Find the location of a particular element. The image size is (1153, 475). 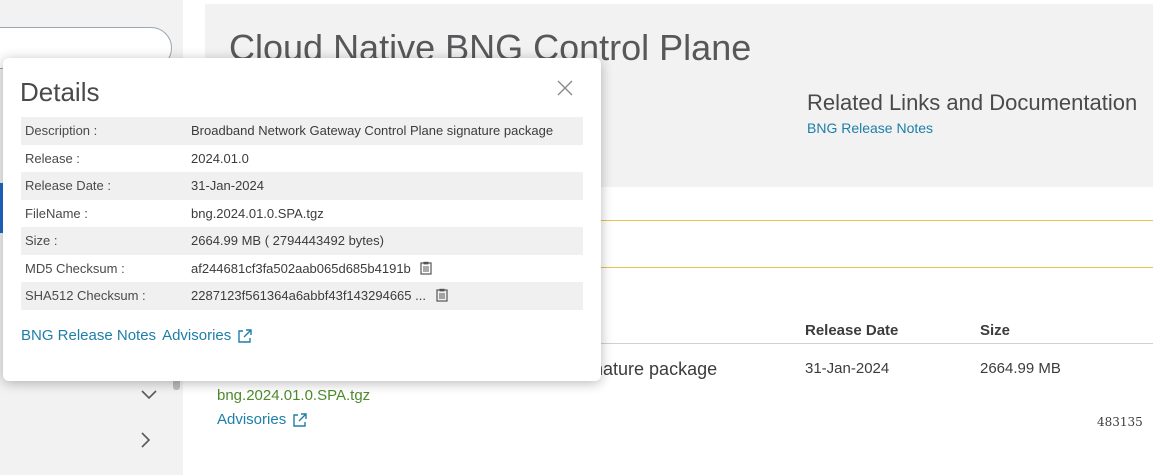

chevron-right-icon is located at coordinates (146, 442).